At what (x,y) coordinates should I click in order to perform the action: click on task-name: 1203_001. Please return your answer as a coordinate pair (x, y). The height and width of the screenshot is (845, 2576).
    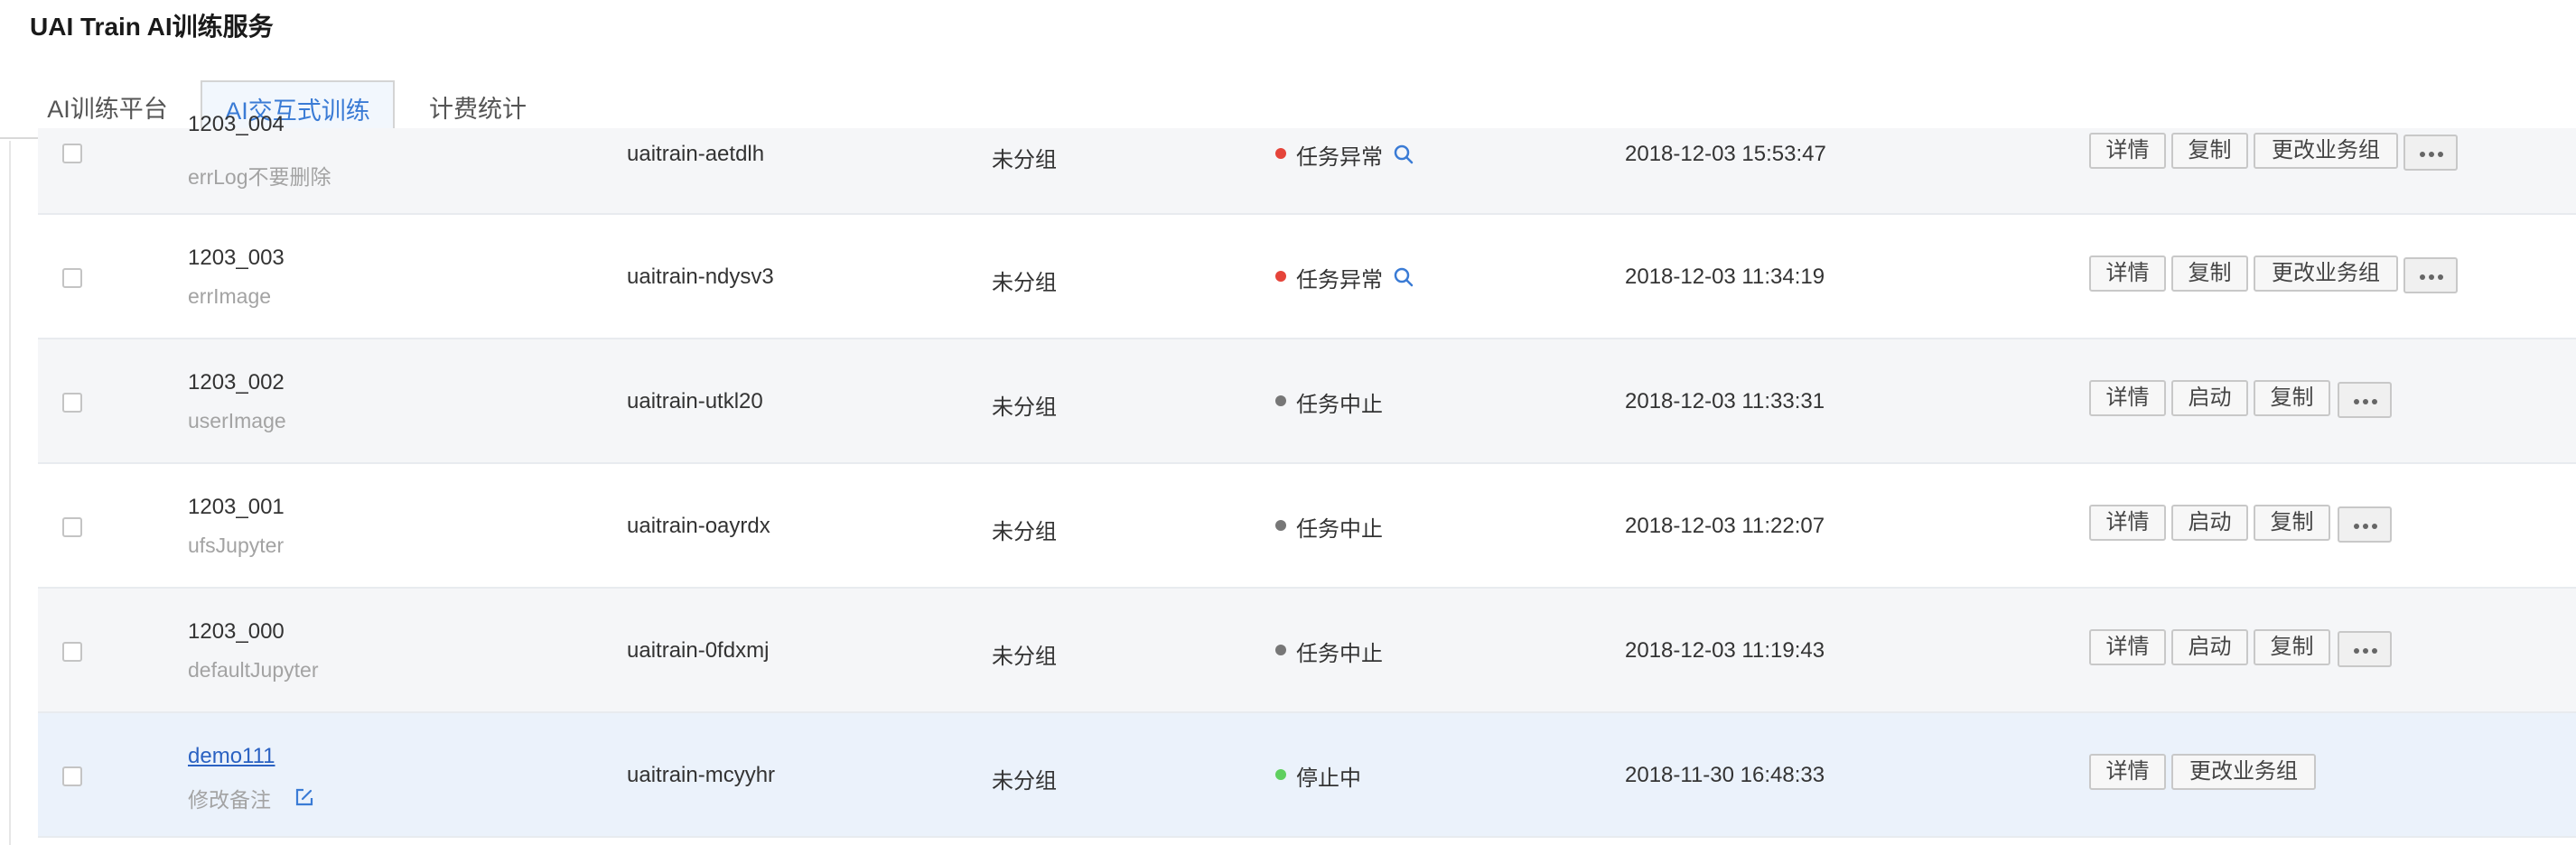
    Looking at the image, I should click on (236, 507).